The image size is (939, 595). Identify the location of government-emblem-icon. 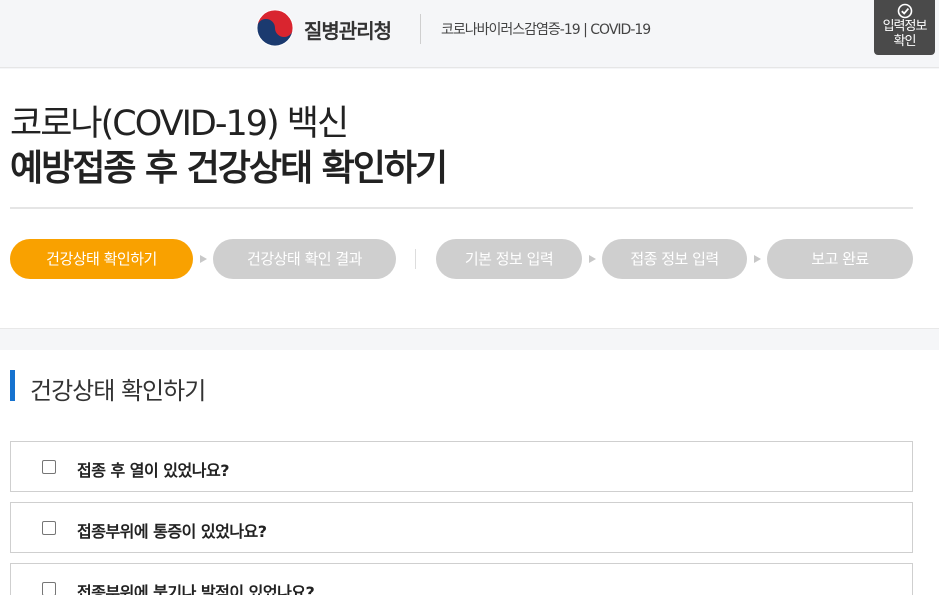
(275, 28).